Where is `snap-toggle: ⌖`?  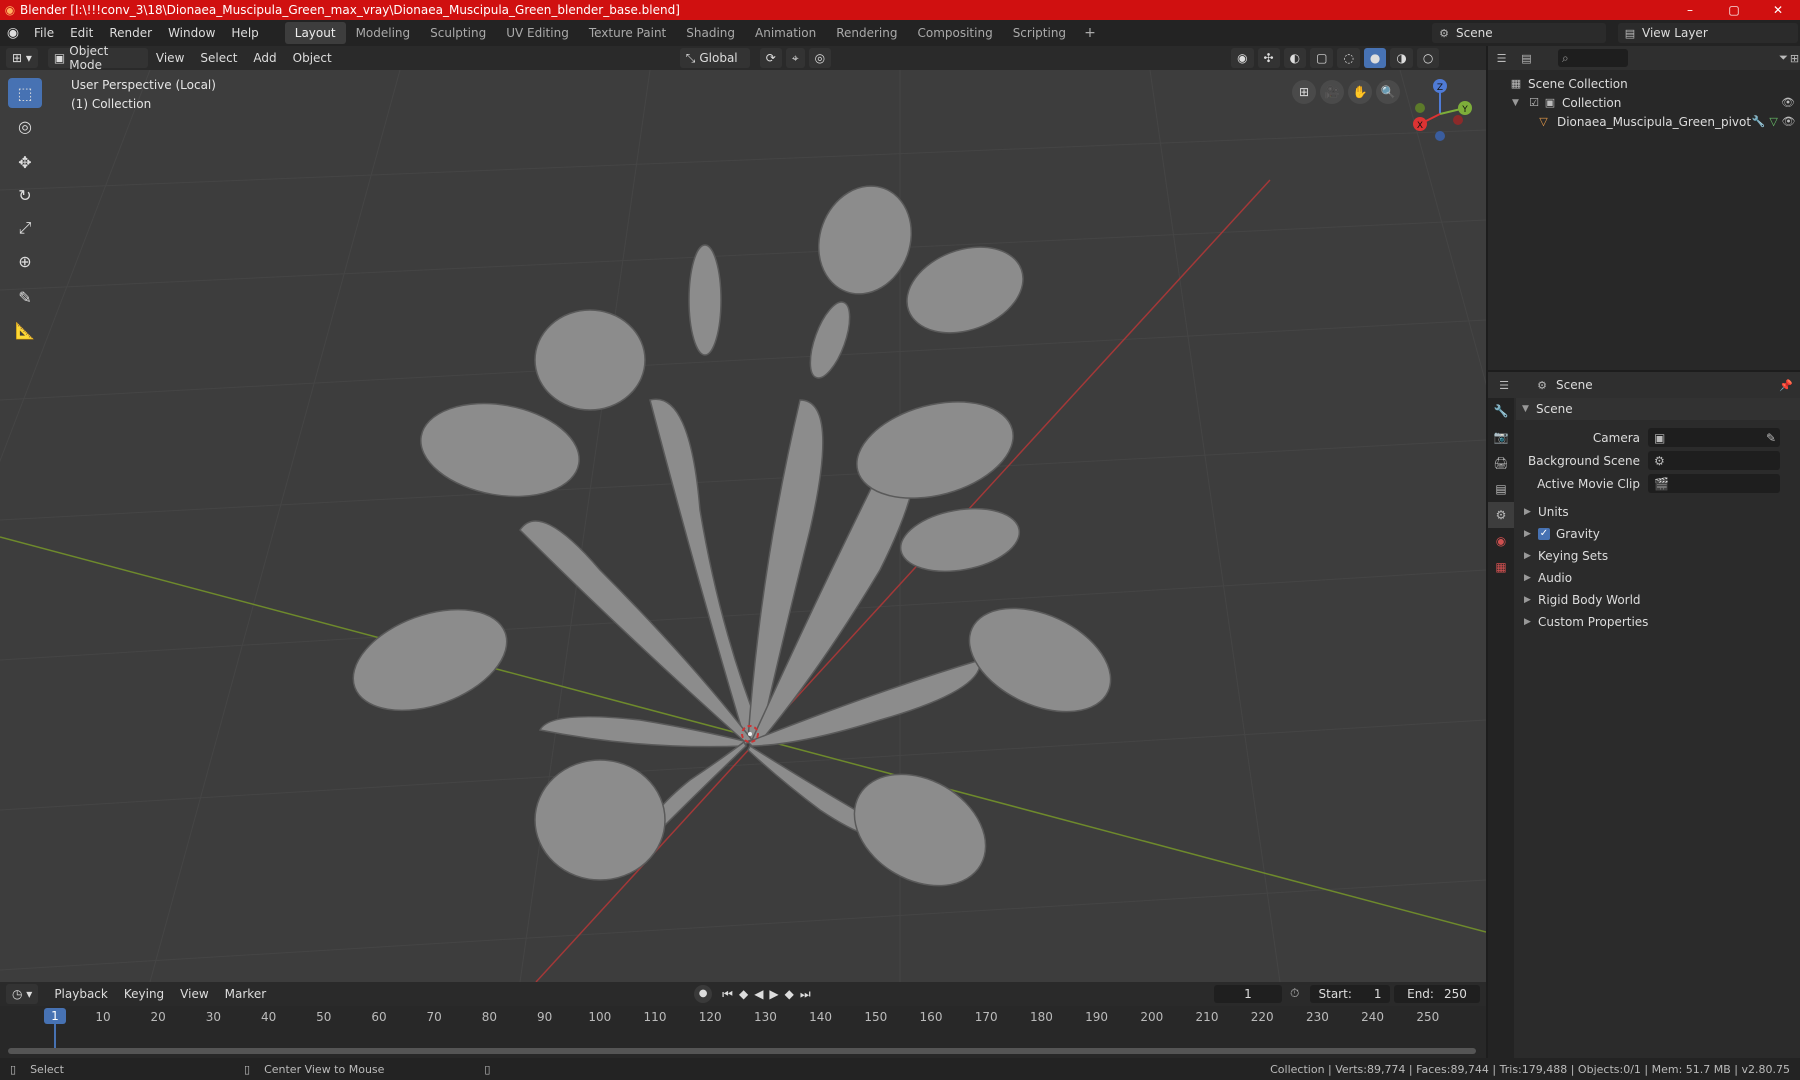
snap-toggle: ⌖ is located at coordinates (795, 58).